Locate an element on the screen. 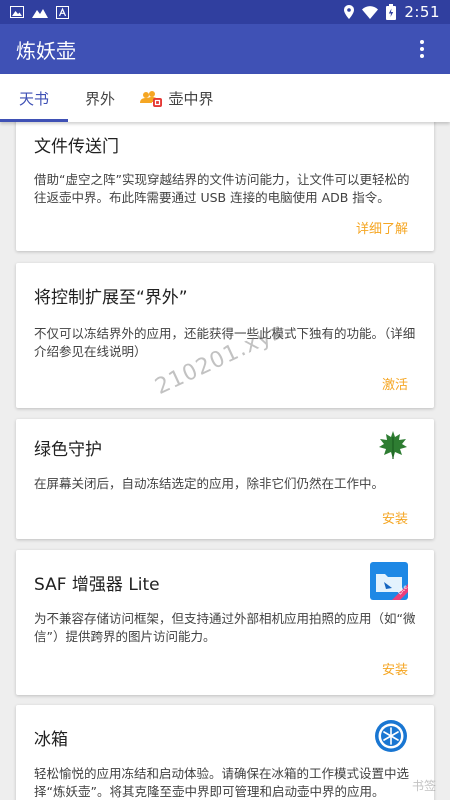 The image size is (450, 800). tab-label: 壶中界 is located at coordinates (191, 98).